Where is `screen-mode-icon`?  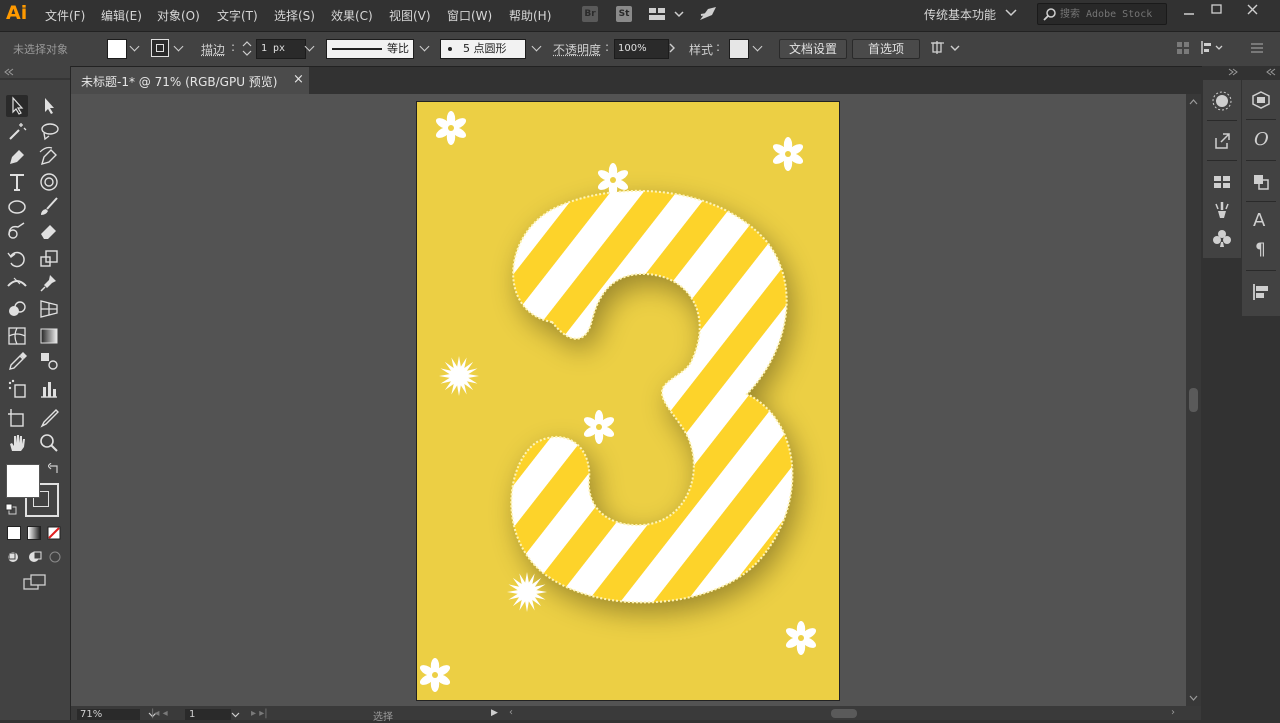 screen-mode-icon is located at coordinates (35, 582).